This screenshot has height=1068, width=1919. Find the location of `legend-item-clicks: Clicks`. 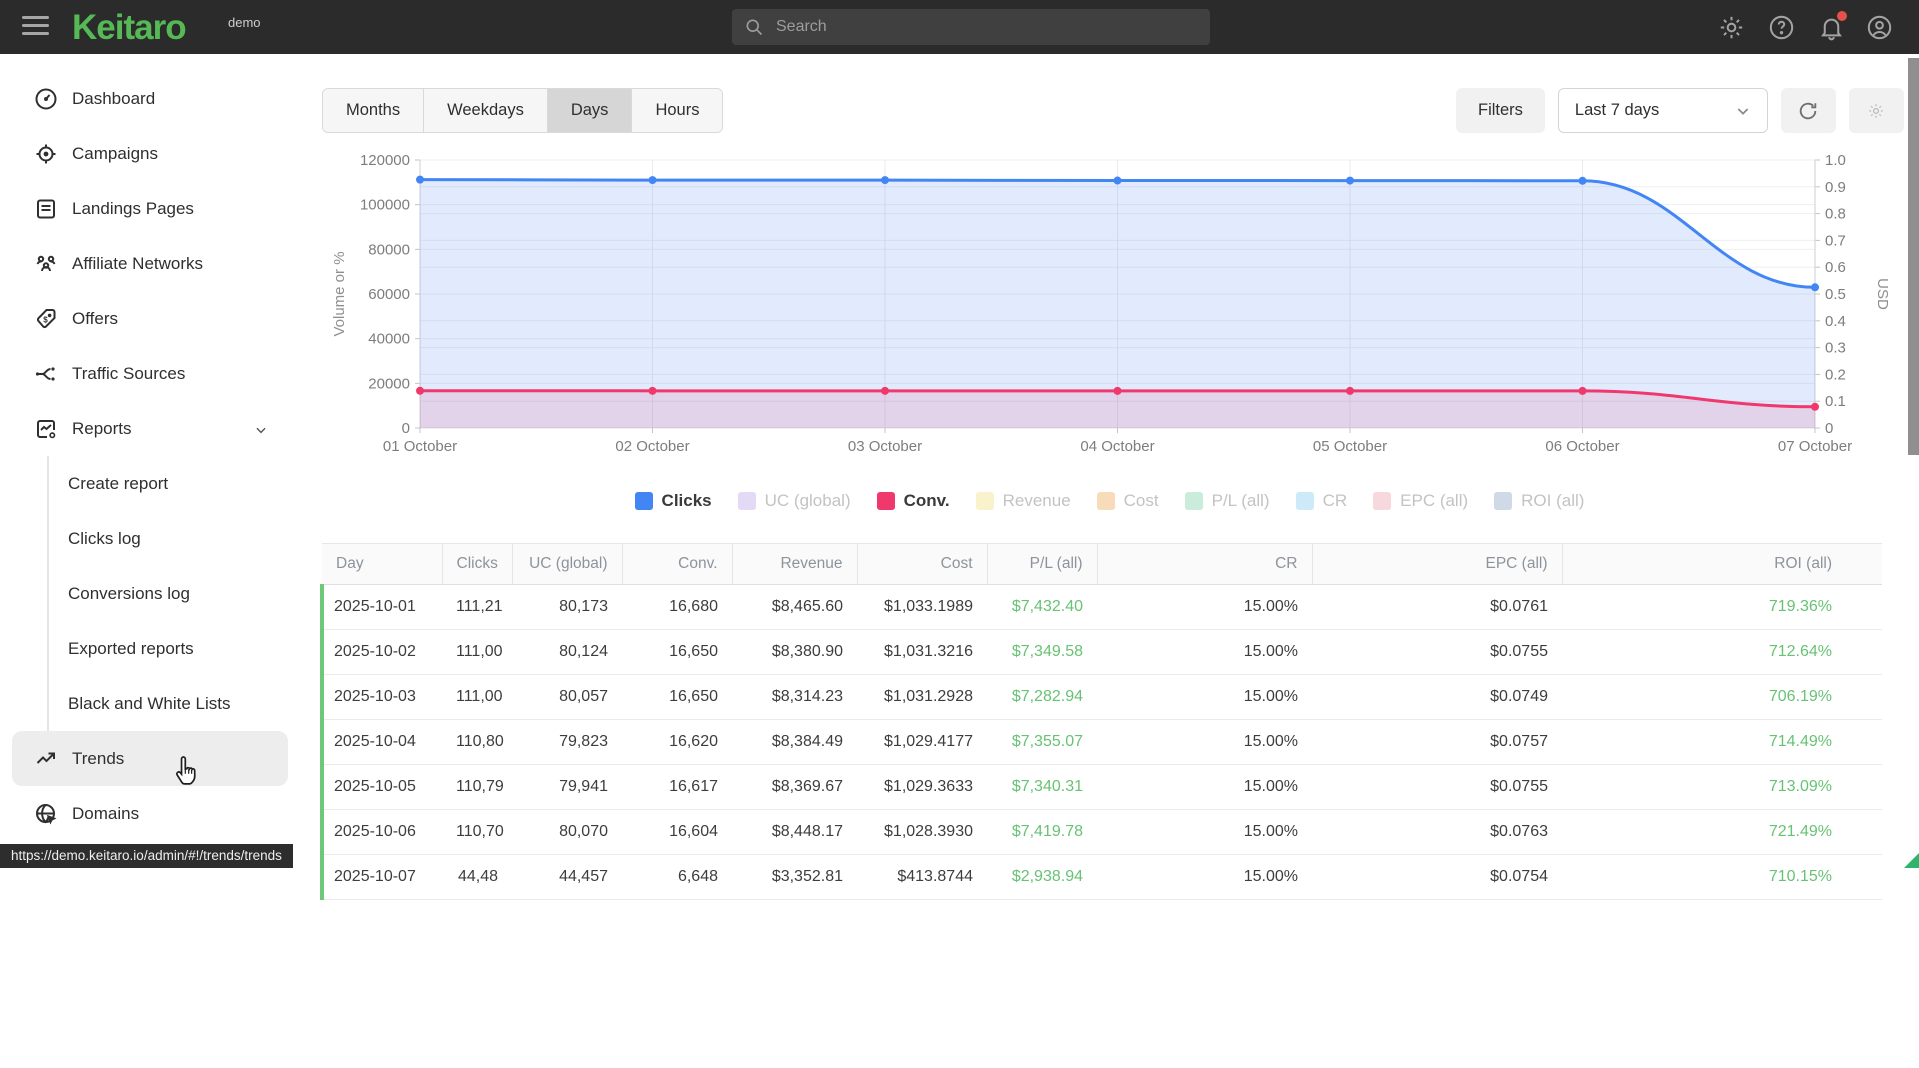

legend-item-clicks: Clicks is located at coordinates (673, 501).